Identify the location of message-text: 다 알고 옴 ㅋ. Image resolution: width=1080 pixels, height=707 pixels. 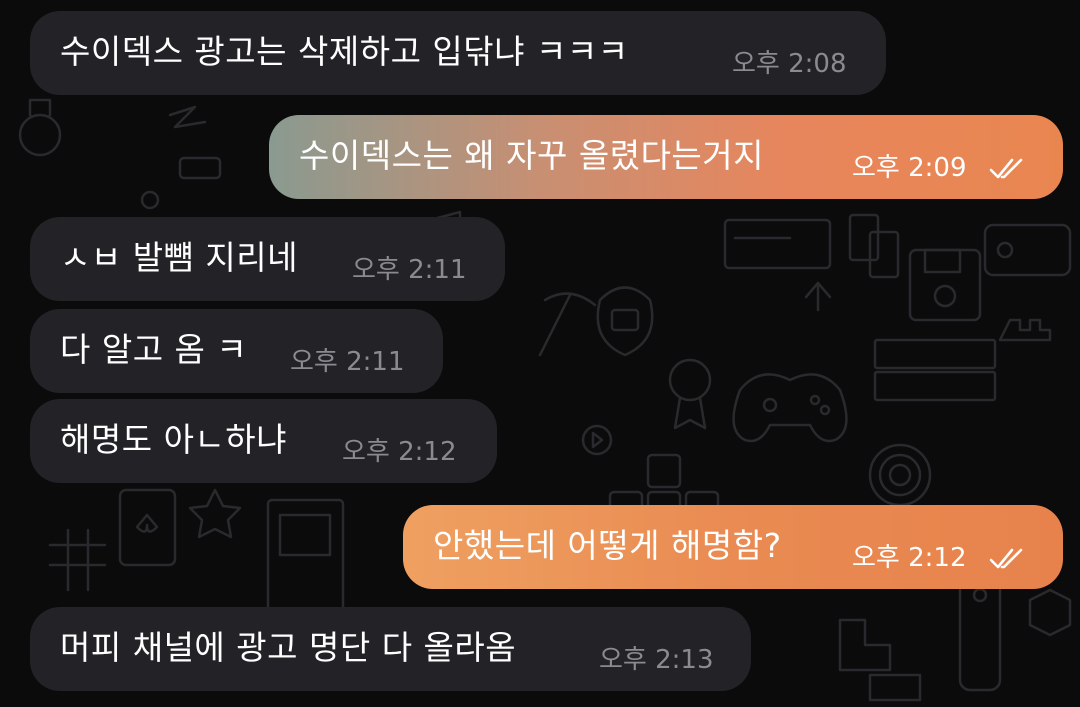
(154, 349).